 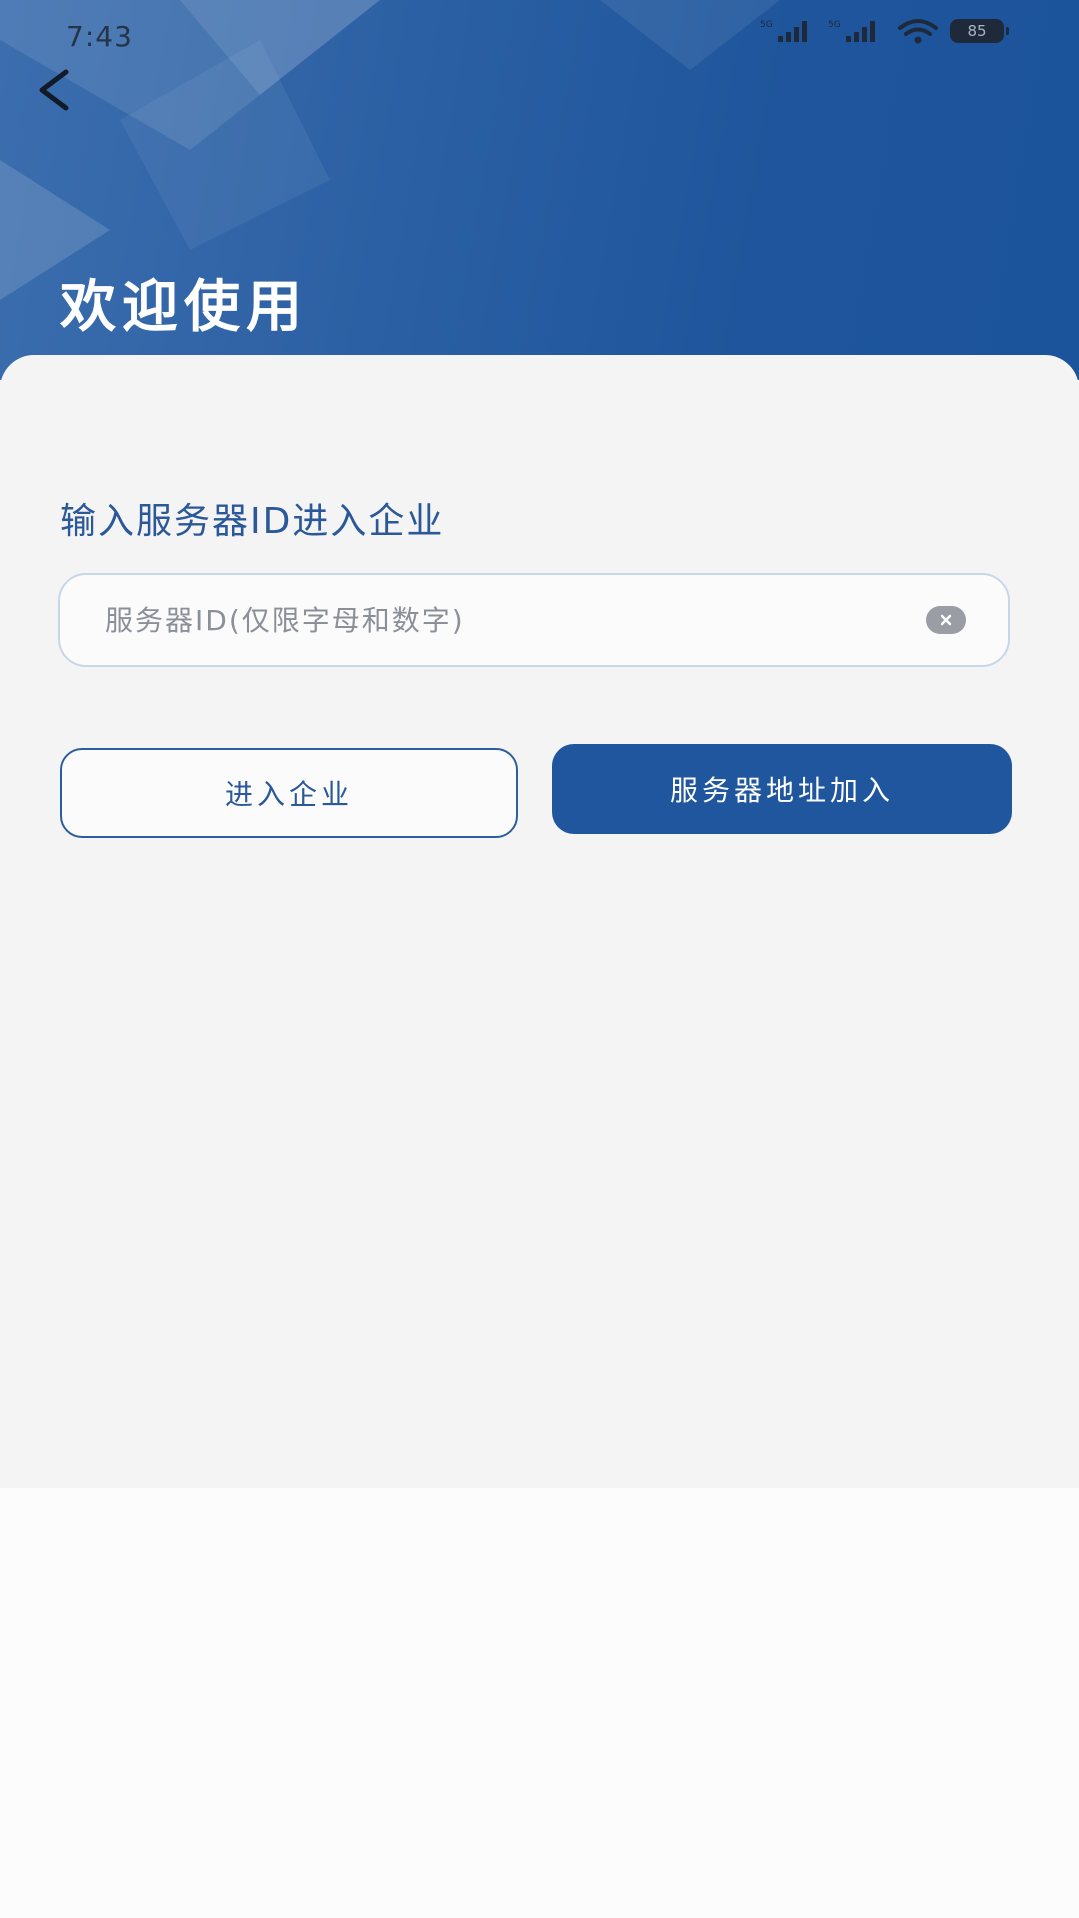 I want to click on chevron-left-icon, so click(x=54, y=90).